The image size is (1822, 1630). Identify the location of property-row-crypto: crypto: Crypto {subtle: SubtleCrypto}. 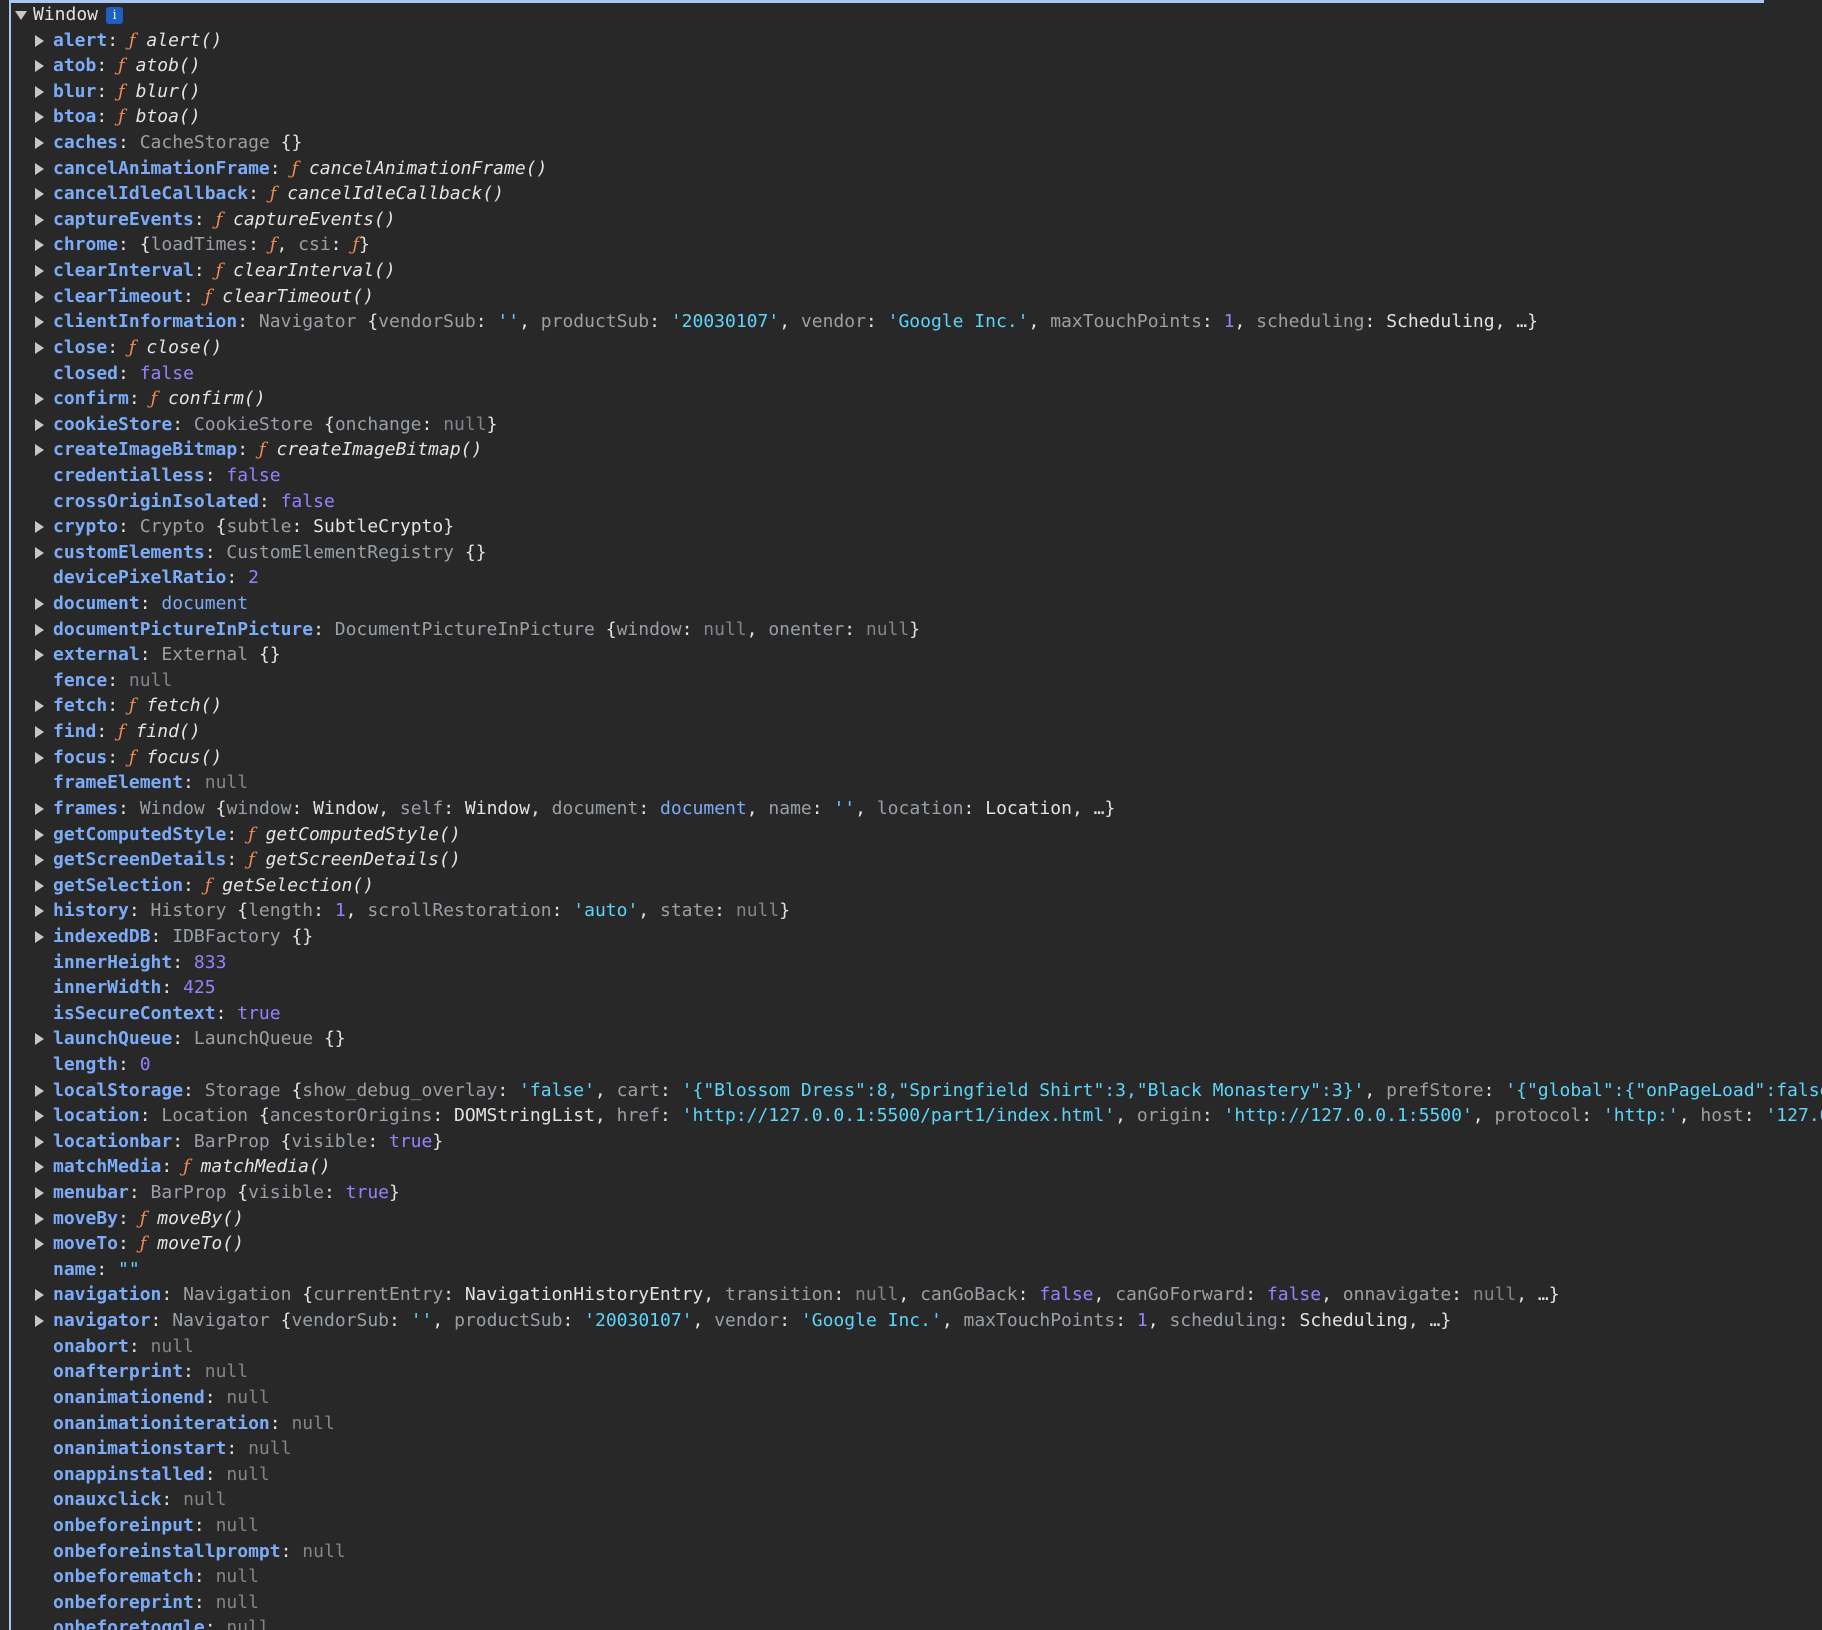
(911, 527).